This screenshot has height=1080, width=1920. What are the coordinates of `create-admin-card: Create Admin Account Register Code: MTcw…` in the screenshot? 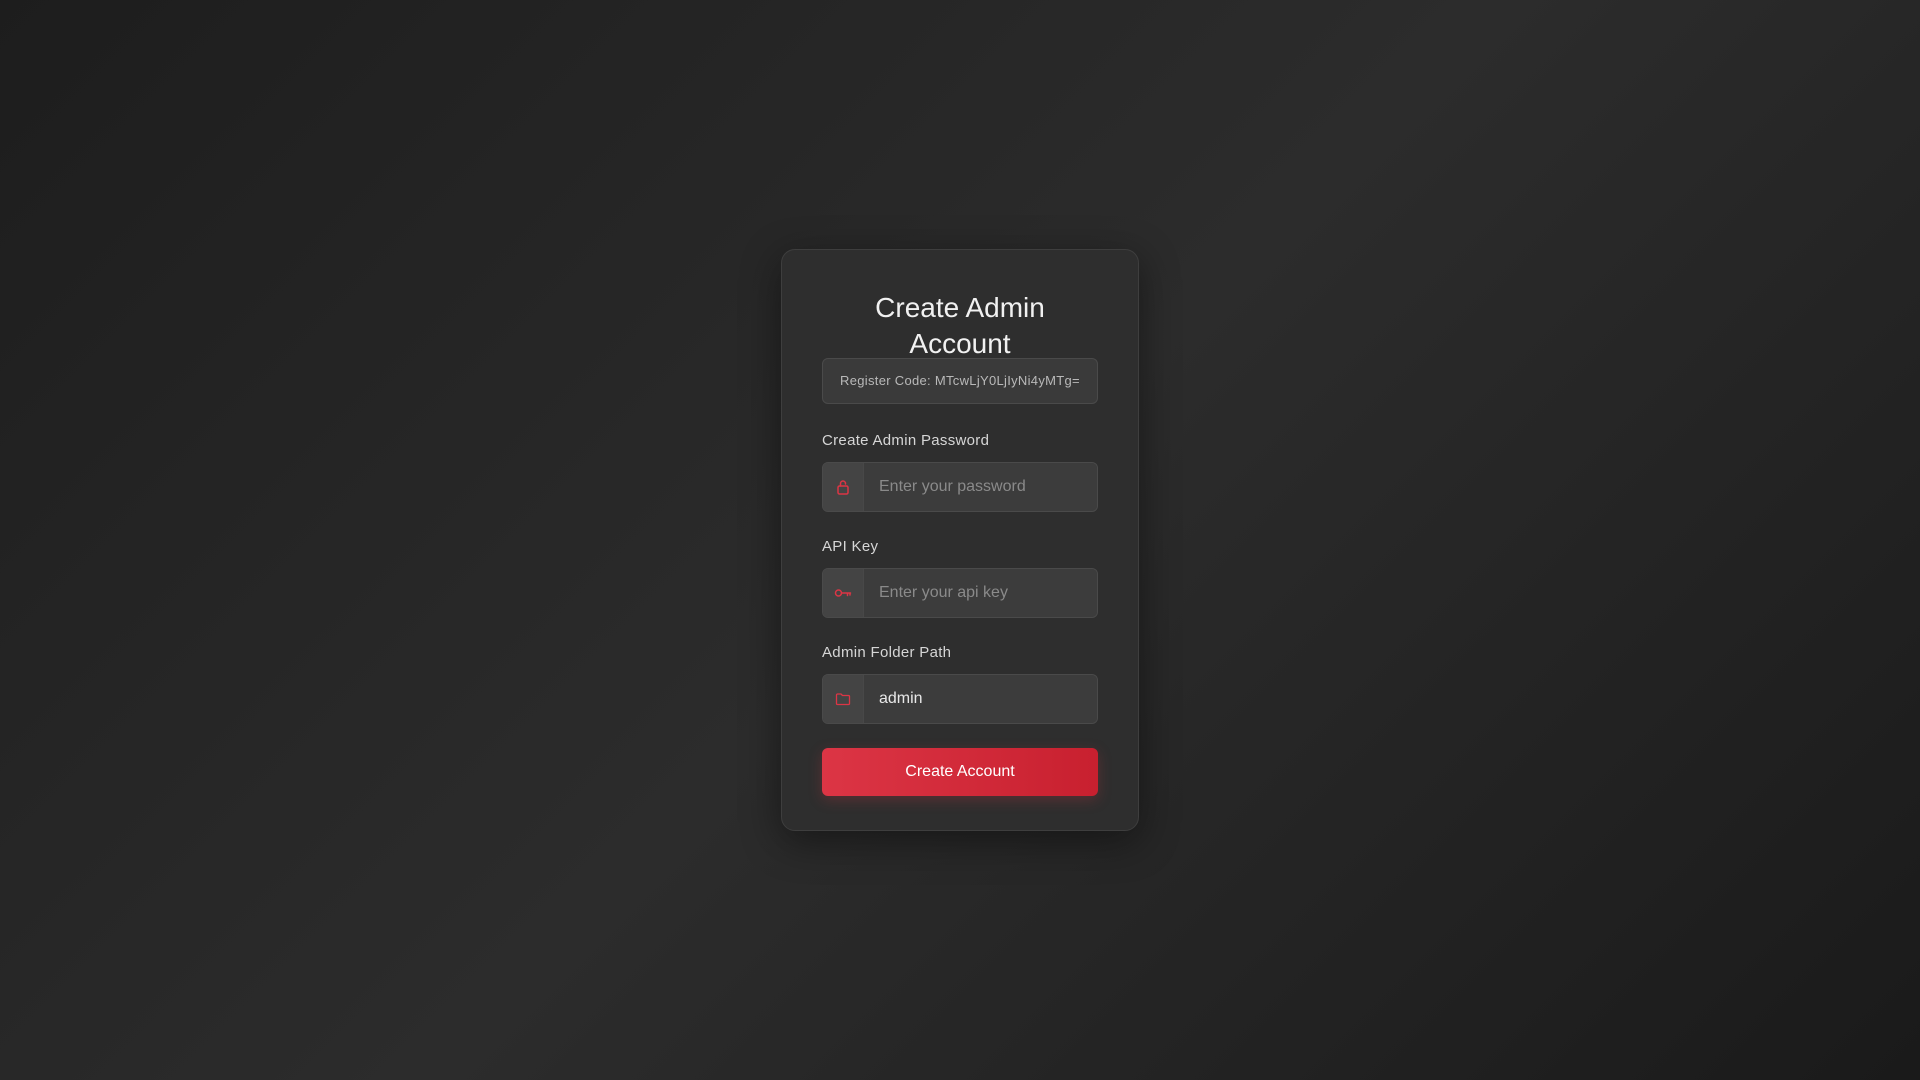 It's located at (960, 540).